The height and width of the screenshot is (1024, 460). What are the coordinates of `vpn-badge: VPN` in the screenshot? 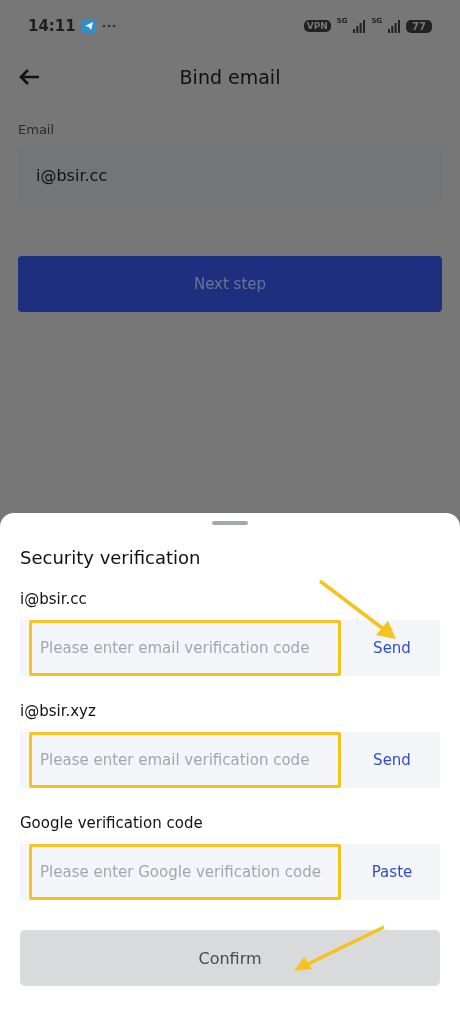 It's located at (317, 26).